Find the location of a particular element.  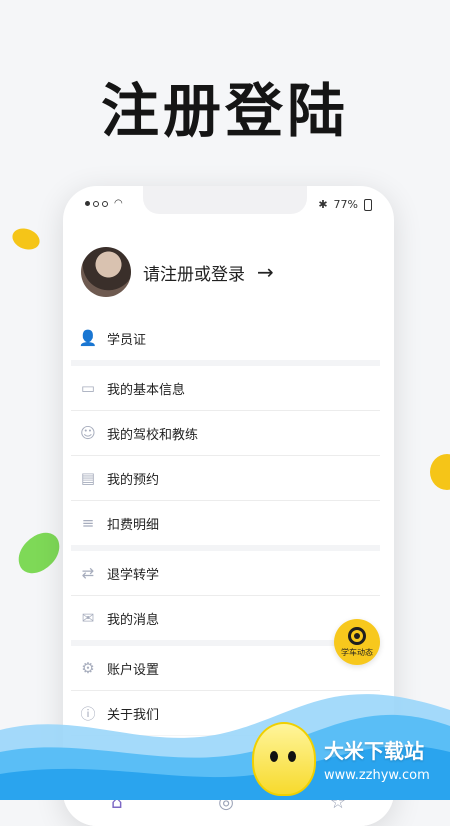

signal-indicator: ◠ is located at coordinates (104, 203).